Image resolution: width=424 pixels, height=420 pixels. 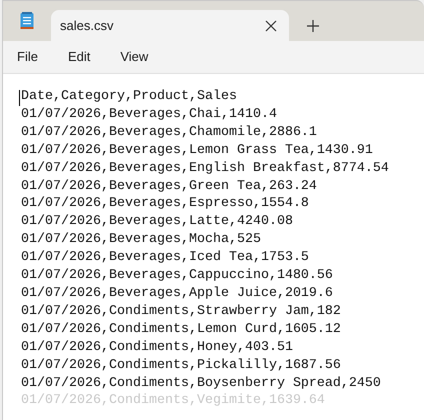 What do you see at coordinates (181, 329) in the screenshot?
I see `text-line: 01/07/2026,Condiments,Lemon Curd,1605.12` at bounding box center [181, 329].